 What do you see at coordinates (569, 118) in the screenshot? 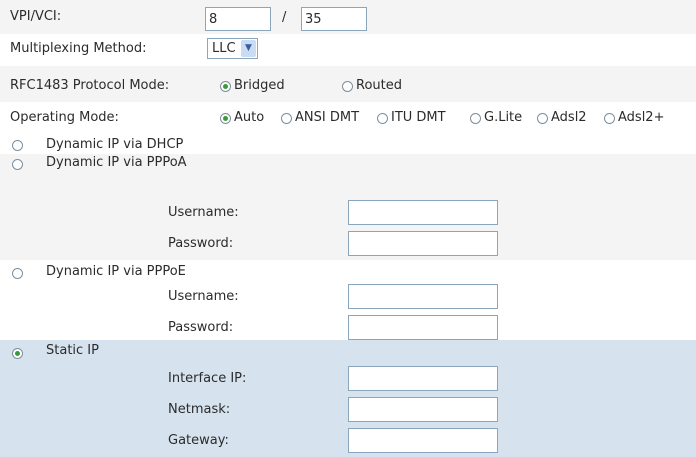
I see `op-adsl2-label: Adsl2` at bounding box center [569, 118].